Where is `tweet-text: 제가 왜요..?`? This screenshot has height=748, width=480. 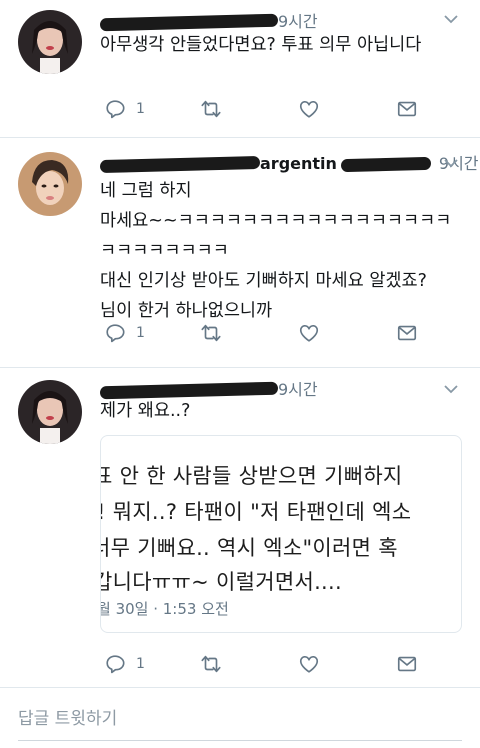 tweet-text: 제가 왜요..? is located at coordinates (145, 411).